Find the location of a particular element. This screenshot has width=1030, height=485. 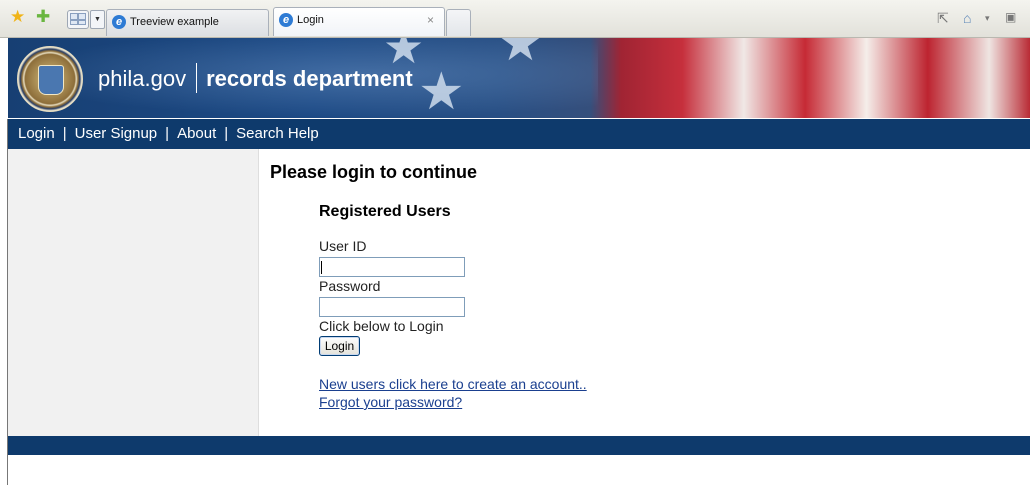

password-label: Password is located at coordinates (350, 286).